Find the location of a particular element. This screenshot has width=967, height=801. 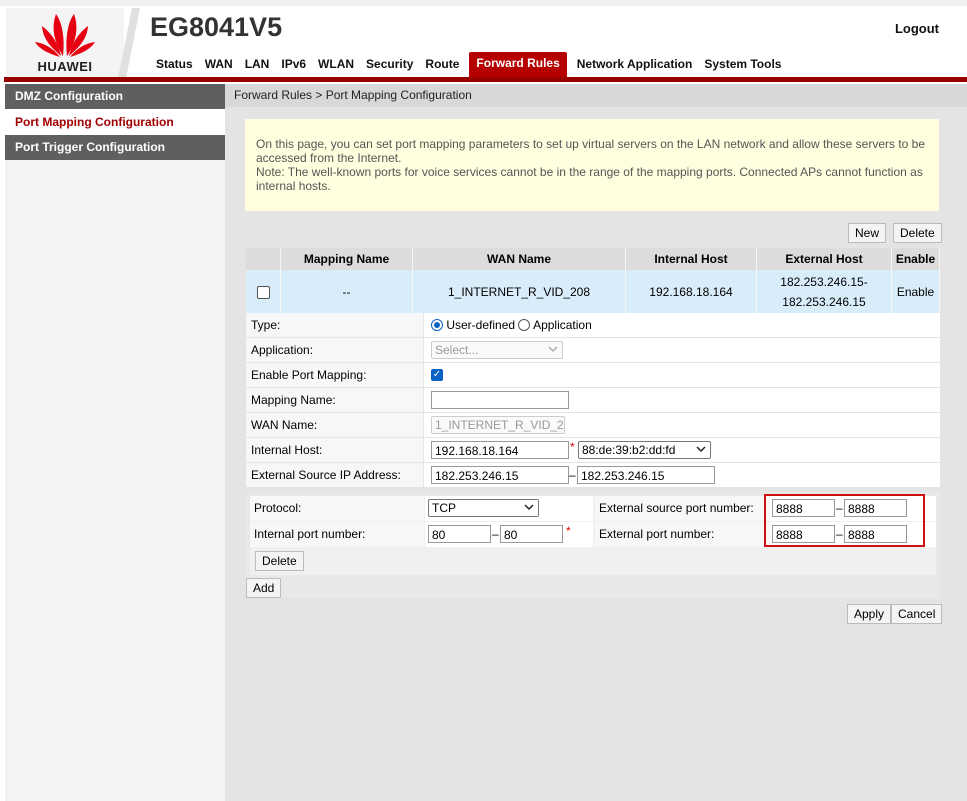

row-checkbox is located at coordinates (263, 293).